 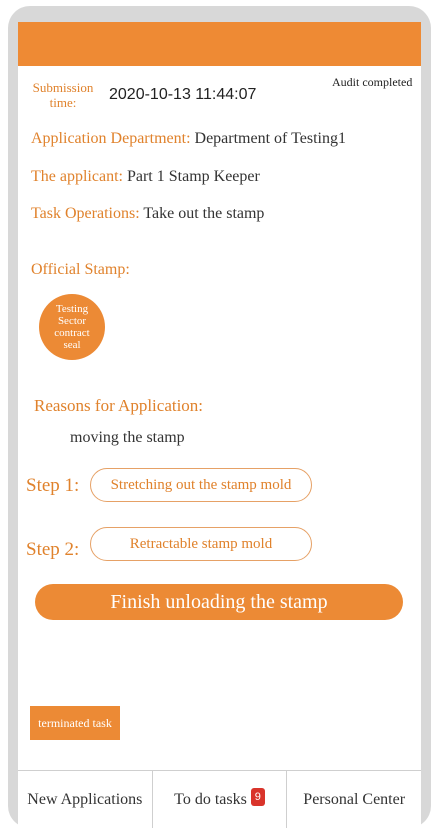 I want to click on todo-count-badge: 9, so click(x=257, y=797).